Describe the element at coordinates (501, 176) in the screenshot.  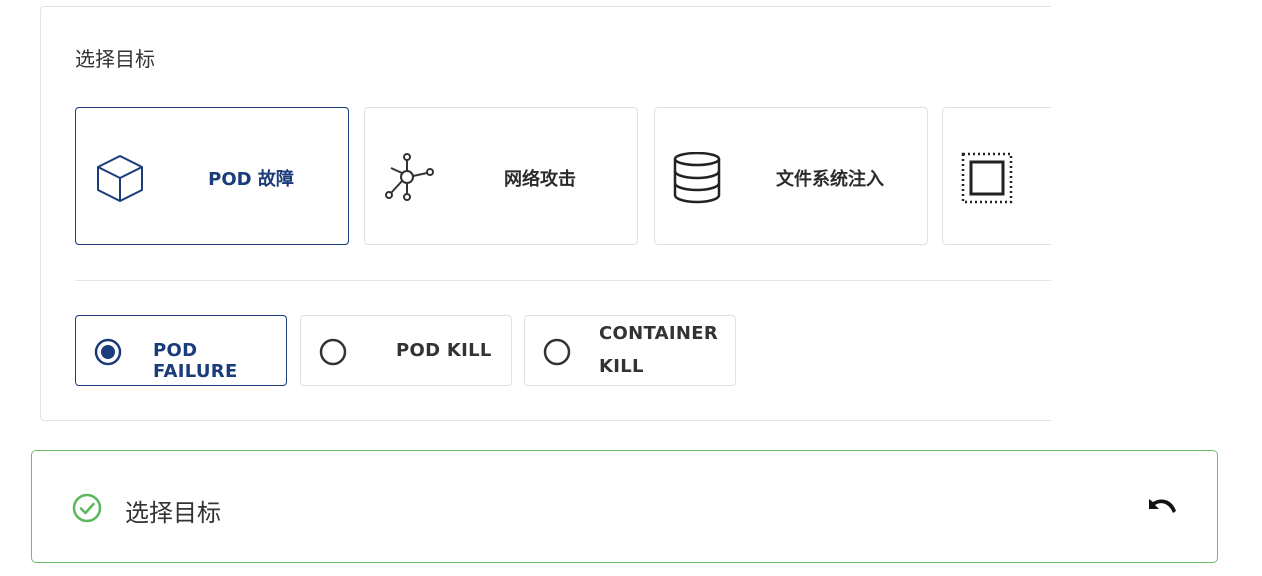
I see `target-card-network-attack: 网络攻击` at that location.